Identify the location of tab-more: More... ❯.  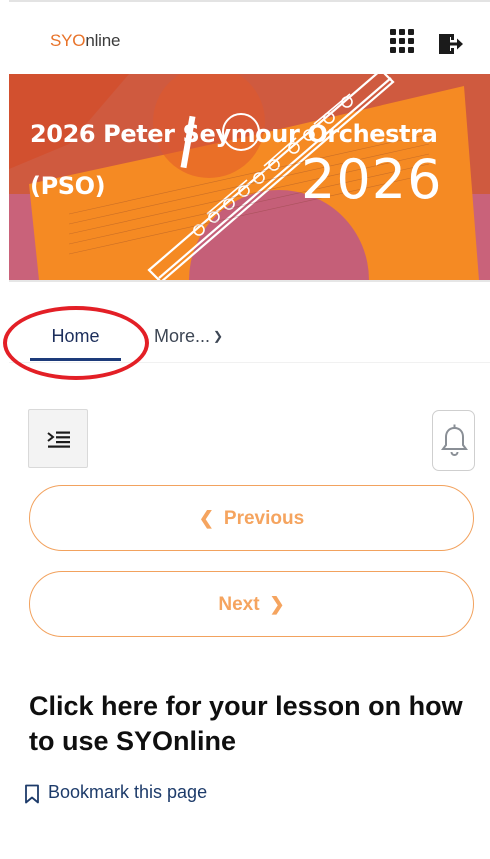
(188, 336).